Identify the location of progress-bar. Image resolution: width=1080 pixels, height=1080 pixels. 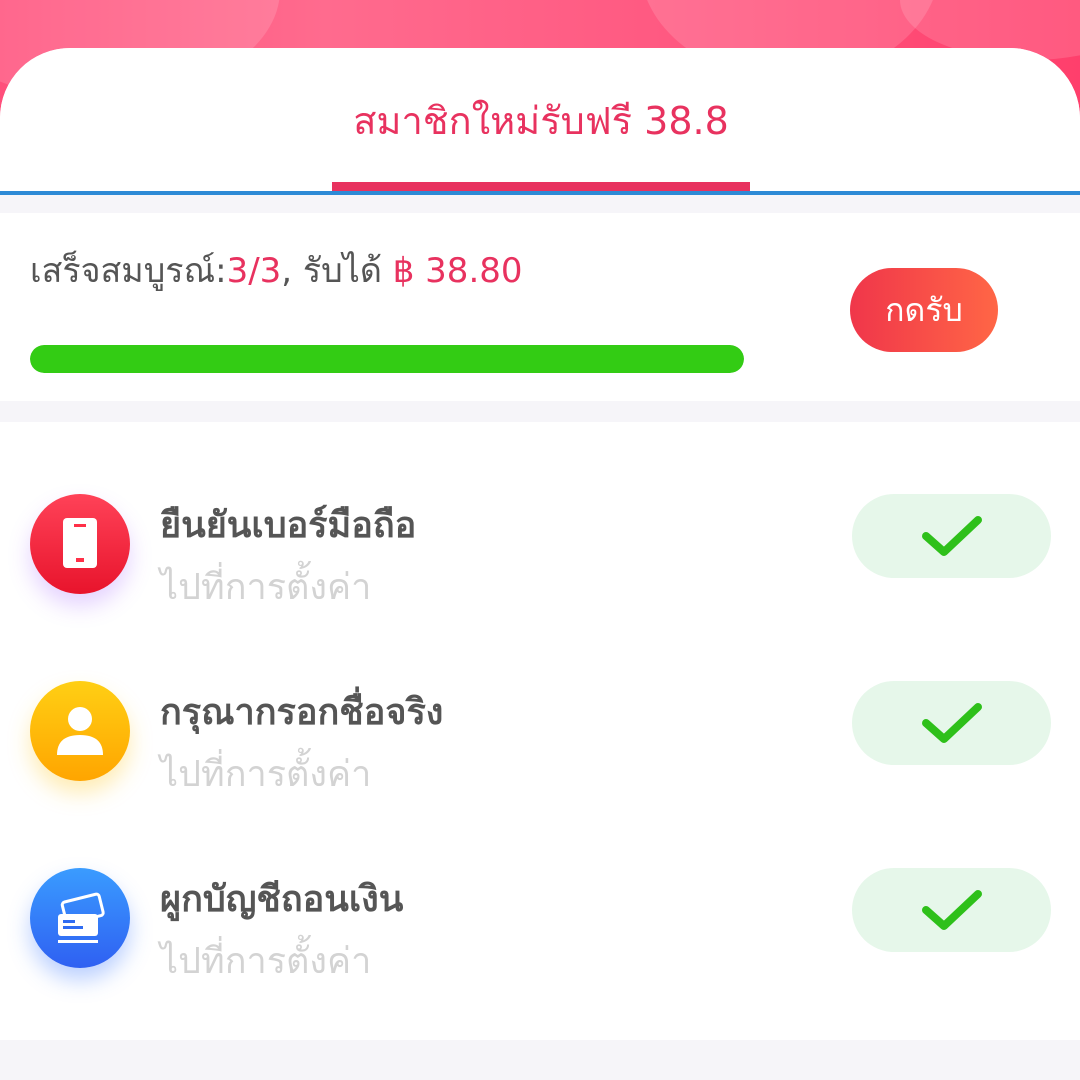
(387, 359).